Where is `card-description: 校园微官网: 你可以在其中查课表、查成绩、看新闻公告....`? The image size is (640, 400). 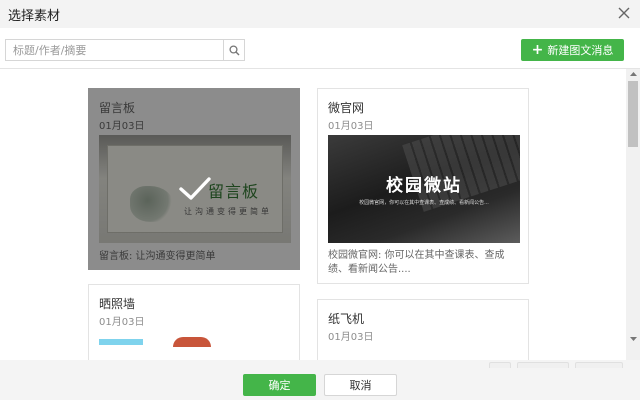 card-description: 校园微官网: 你可以在其中查课表、查成绩、看新闻公告.... is located at coordinates (416, 262).